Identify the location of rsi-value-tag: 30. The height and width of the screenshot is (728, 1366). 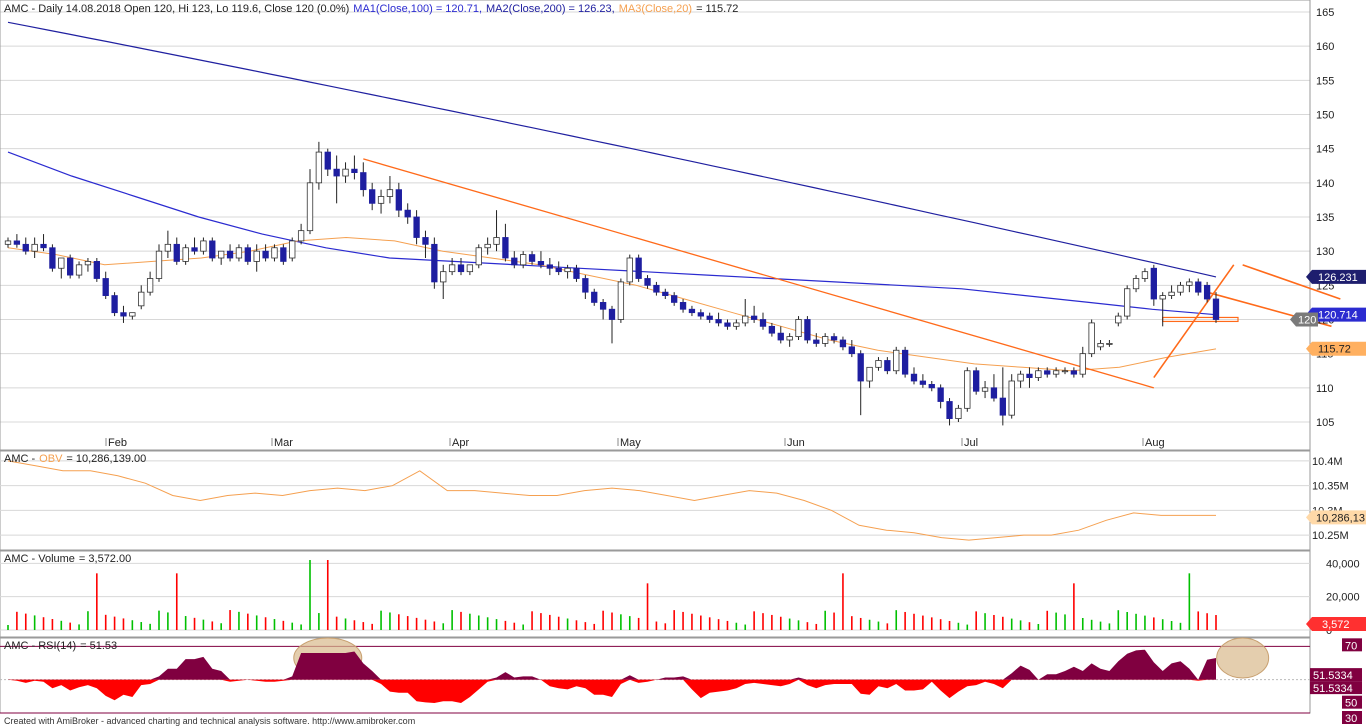
(1351, 719).